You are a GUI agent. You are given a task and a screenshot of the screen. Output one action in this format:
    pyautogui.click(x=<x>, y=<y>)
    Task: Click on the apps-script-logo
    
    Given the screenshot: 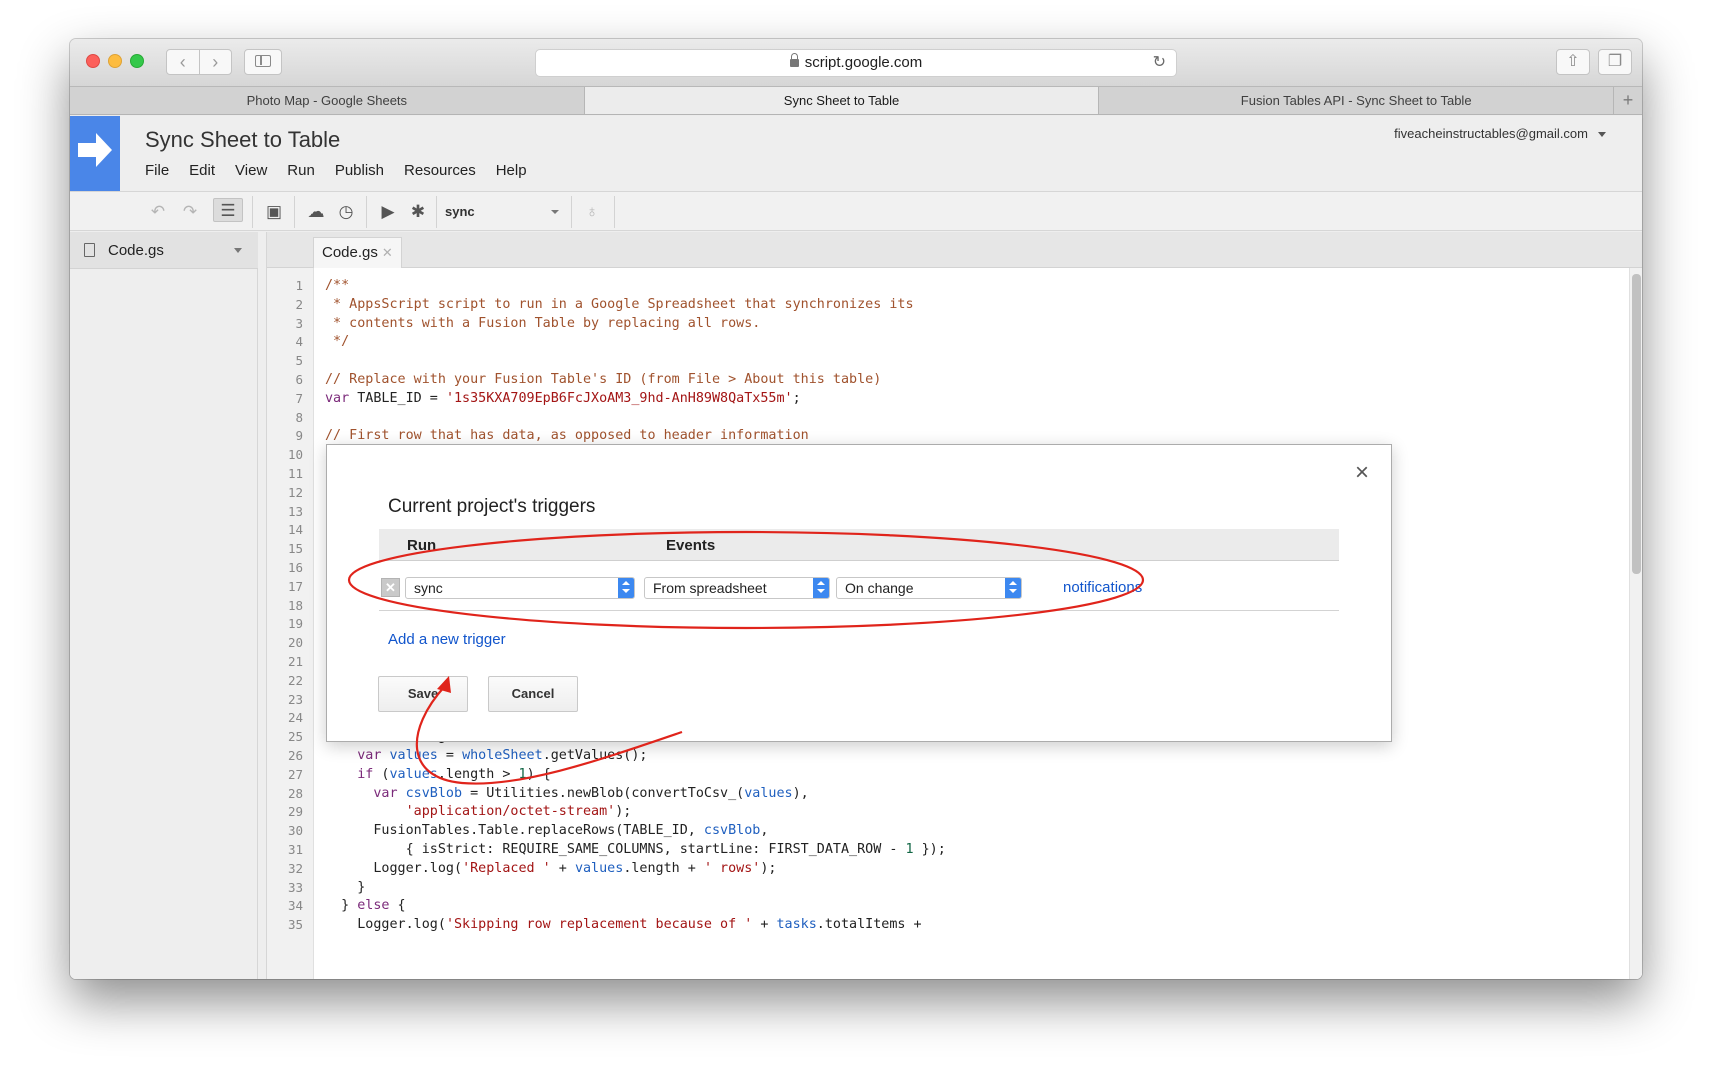 What is the action you would take?
    pyautogui.click(x=95, y=153)
    